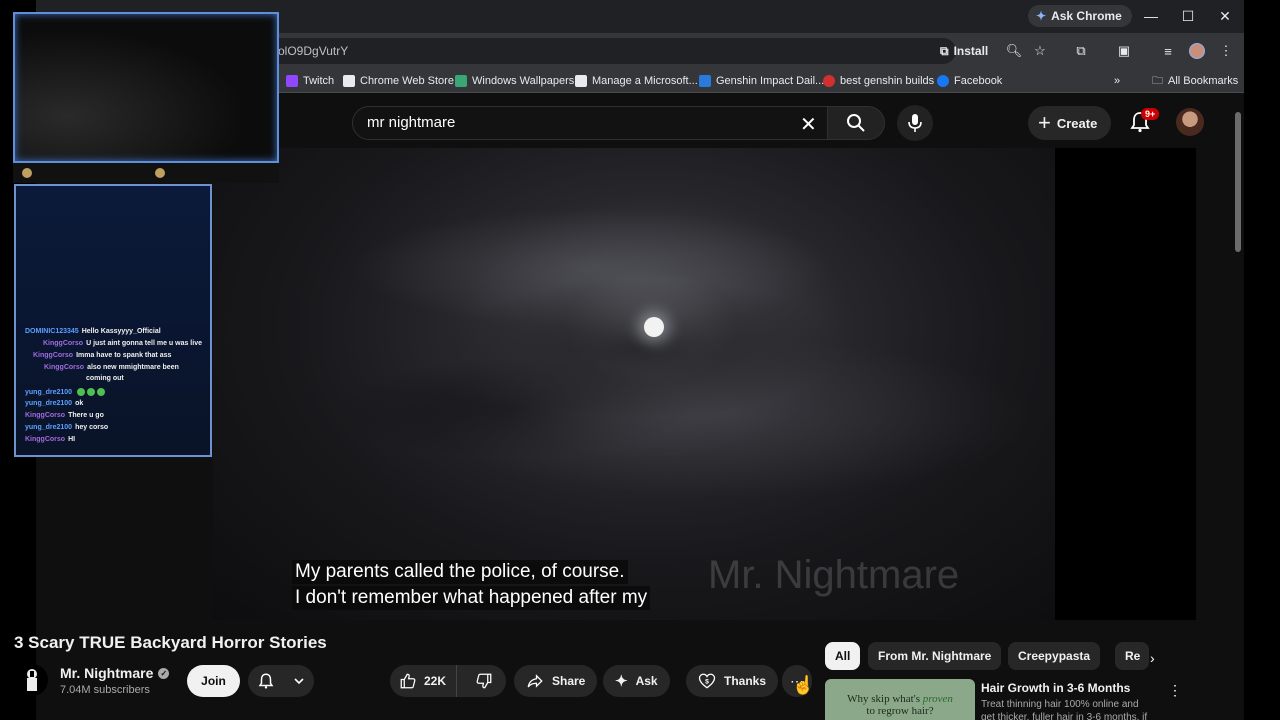  I want to click on bookmark-windows-wallpapers: Windows Wallpapers, so click(514, 81).